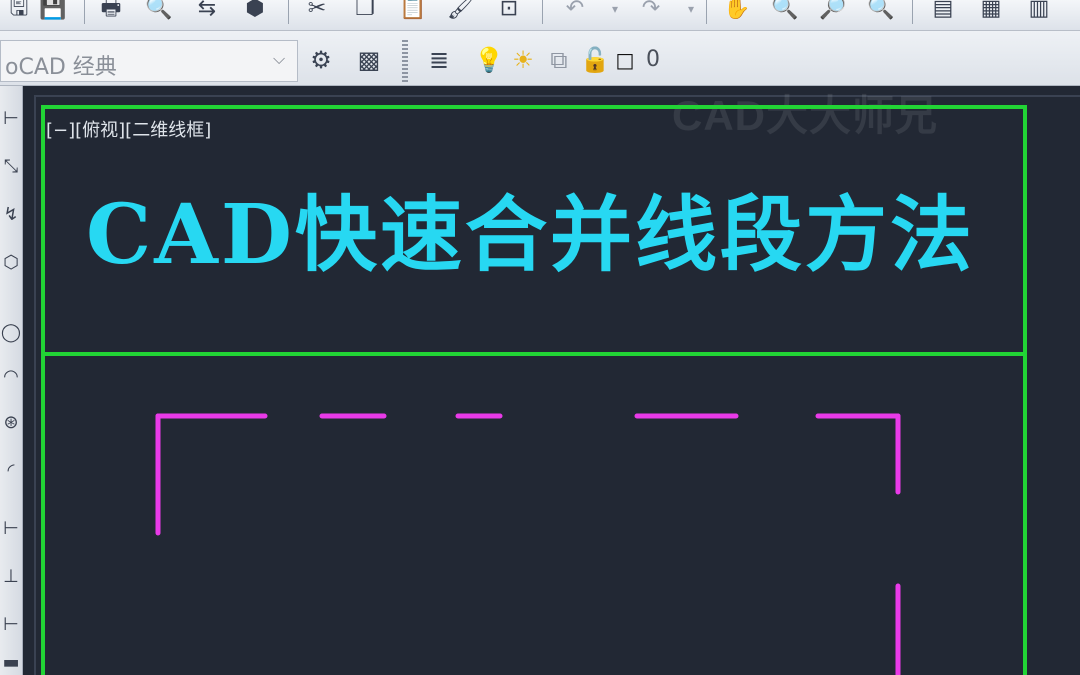 This screenshot has height=675, width=1080. Describe the element at coordinates (530, 235) in the screenshot. I see `drawing-title-text: CAD快速合并线段方法` at that location.